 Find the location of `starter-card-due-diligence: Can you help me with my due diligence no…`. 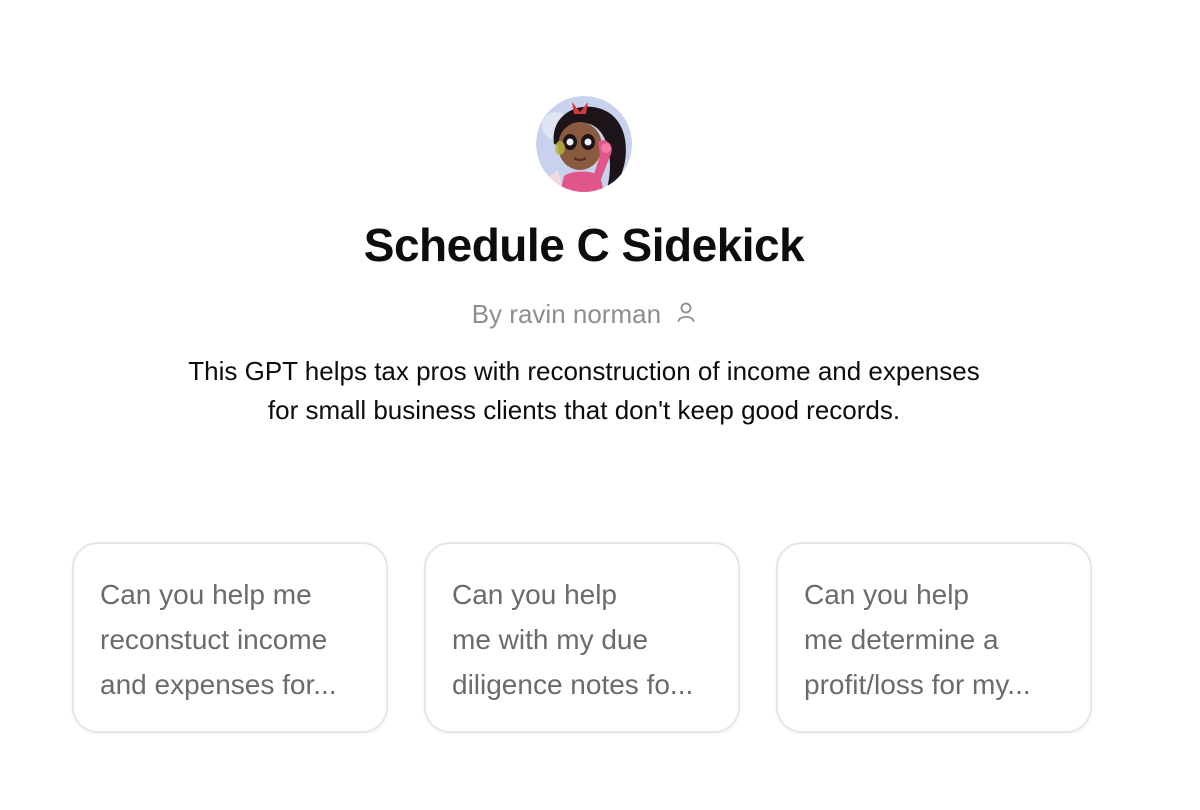

starter-card-due-diligence: Can you help me with my due diligence no… is located at coordinates (582, 637).